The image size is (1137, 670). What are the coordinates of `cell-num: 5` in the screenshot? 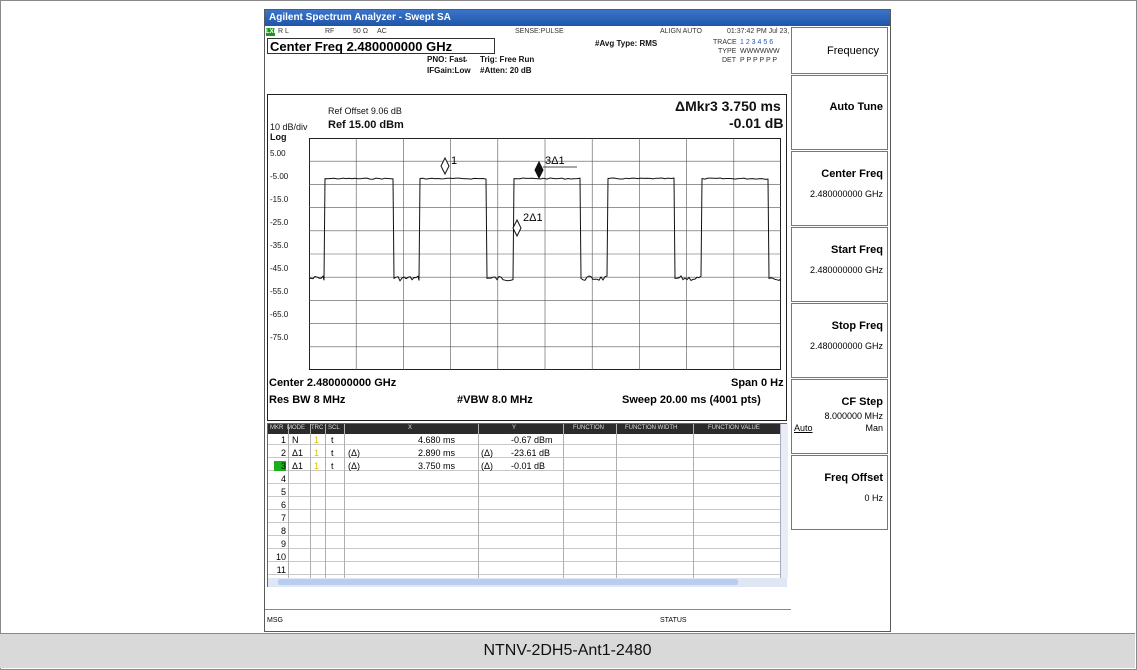 It's located at (283, 492).